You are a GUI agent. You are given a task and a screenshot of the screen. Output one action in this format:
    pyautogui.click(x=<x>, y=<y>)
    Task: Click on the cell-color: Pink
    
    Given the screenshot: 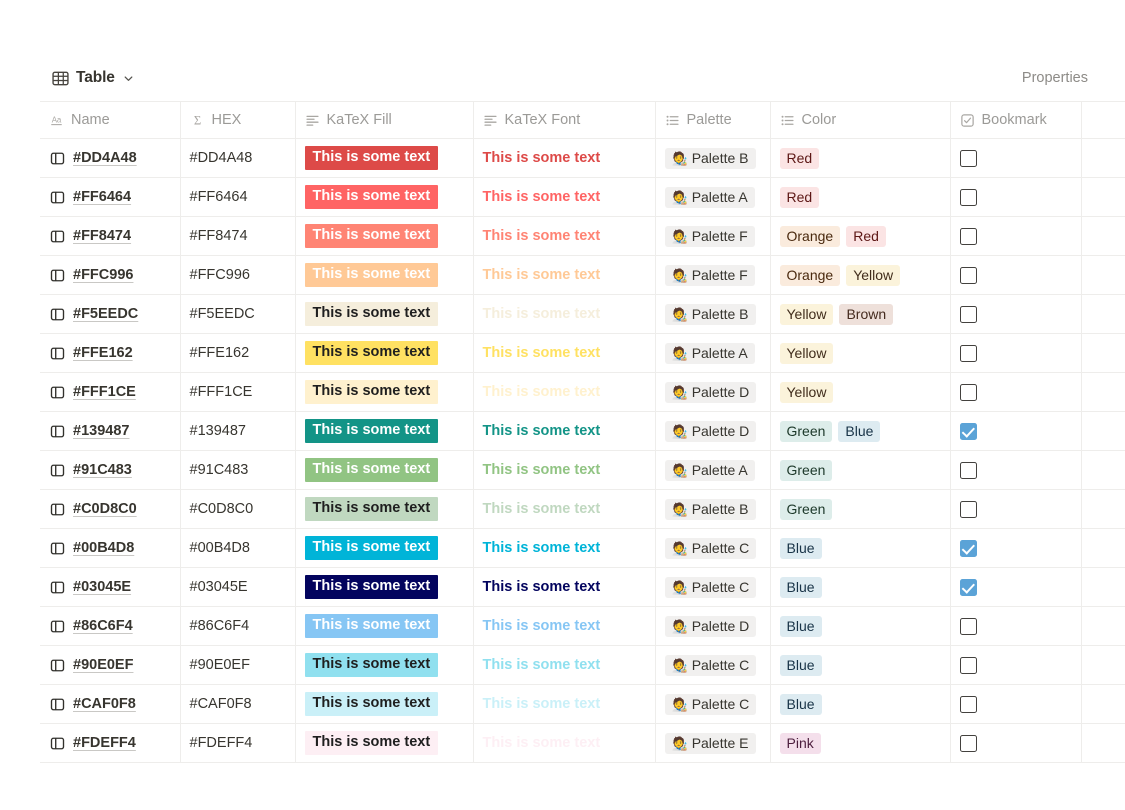 What is the action you would take?
    pyautogui.click(x=860, y=743)
    